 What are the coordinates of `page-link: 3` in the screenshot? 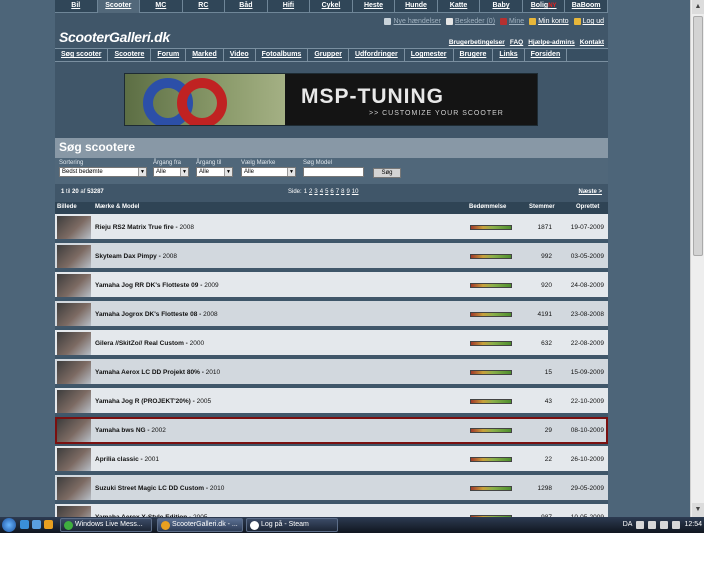 It's located at (315, 192).